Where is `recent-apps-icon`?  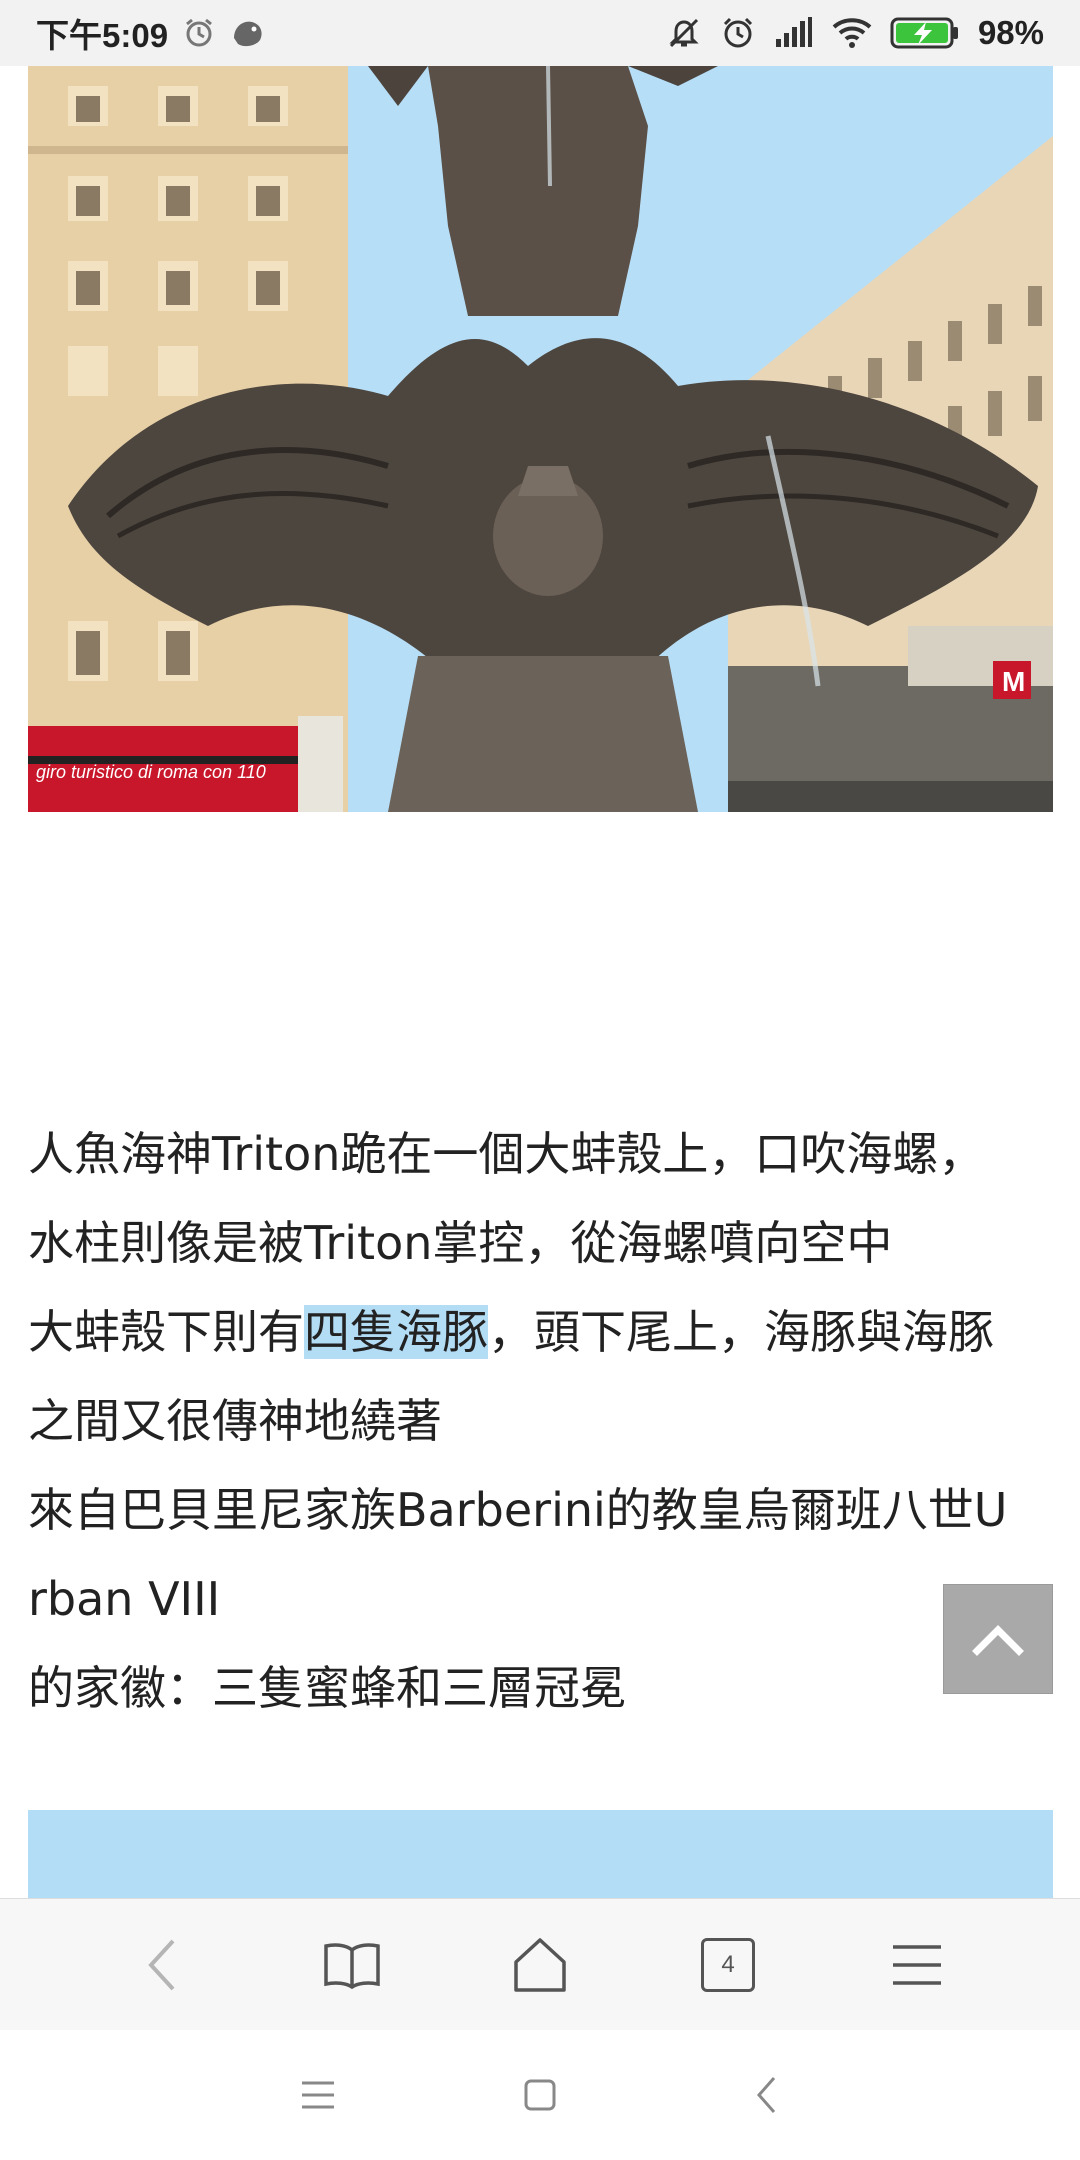 recent-apps-icon is located at coordinates (318, 2095).